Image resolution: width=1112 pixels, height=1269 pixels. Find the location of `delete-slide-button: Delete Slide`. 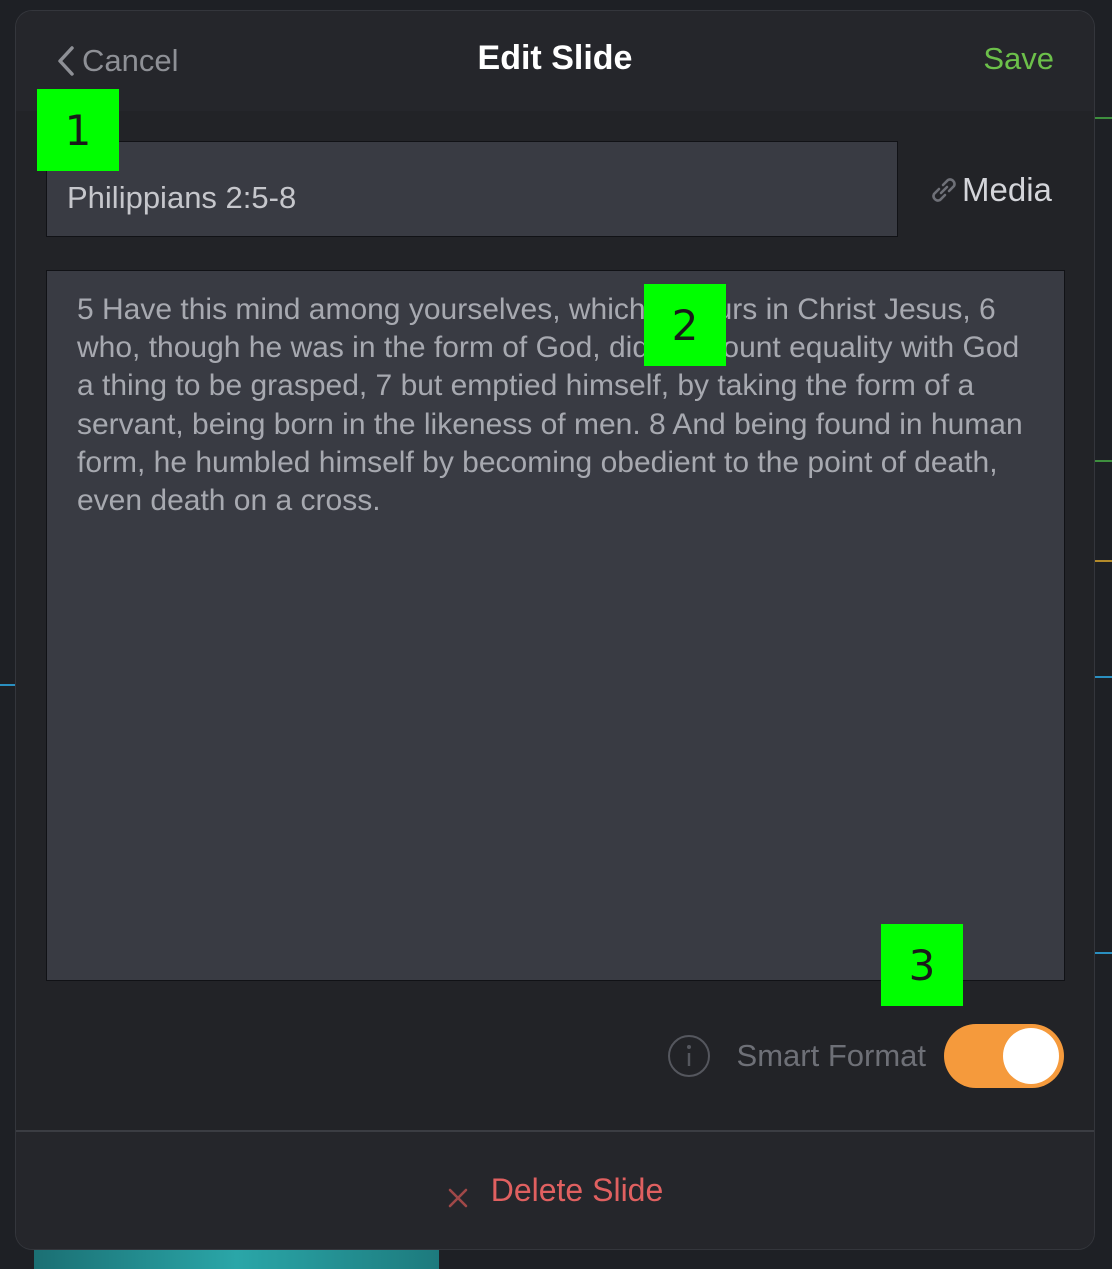

delete-slide-button: Delete Slide is located at coordinates (555, 1190).